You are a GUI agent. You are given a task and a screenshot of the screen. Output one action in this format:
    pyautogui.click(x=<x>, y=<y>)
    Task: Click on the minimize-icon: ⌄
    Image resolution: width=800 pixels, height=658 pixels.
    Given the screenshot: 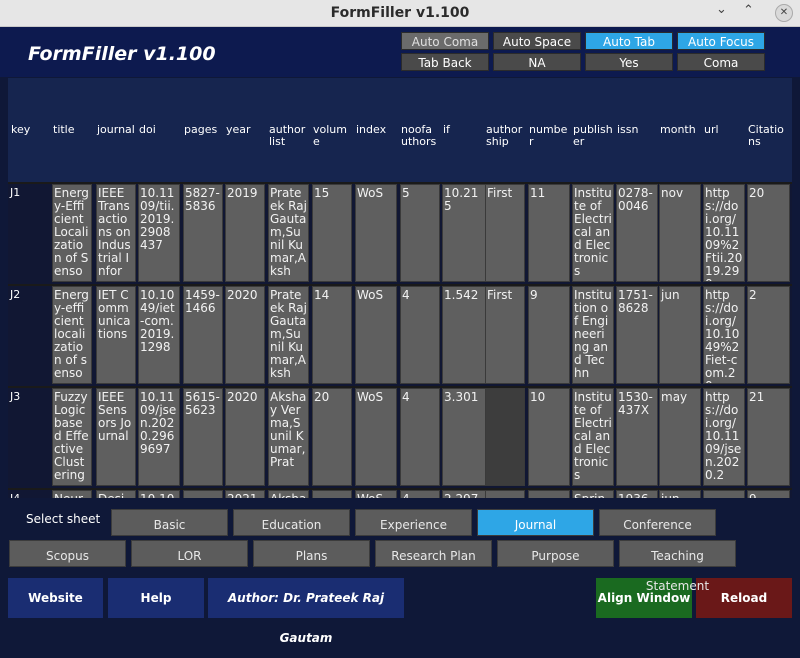 What is the action you would take?
    pyautogui.click(x=721, y=9)
    